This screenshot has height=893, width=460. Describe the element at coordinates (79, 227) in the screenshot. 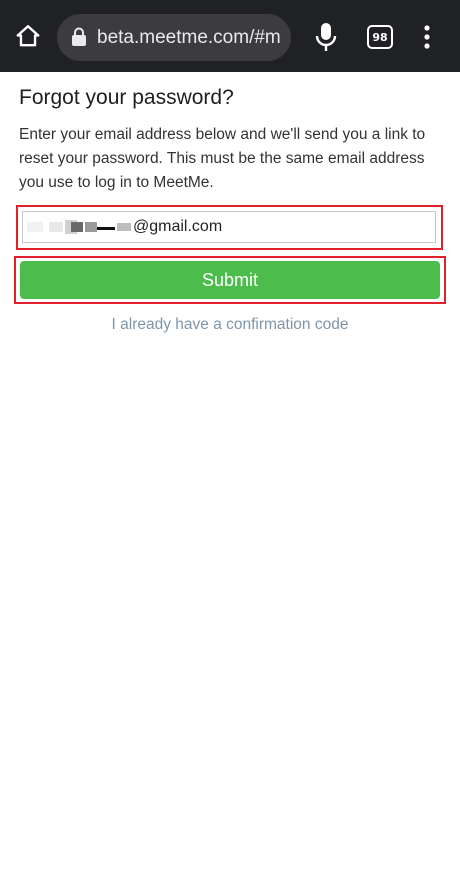

I see `redacted-email-username` at that location.